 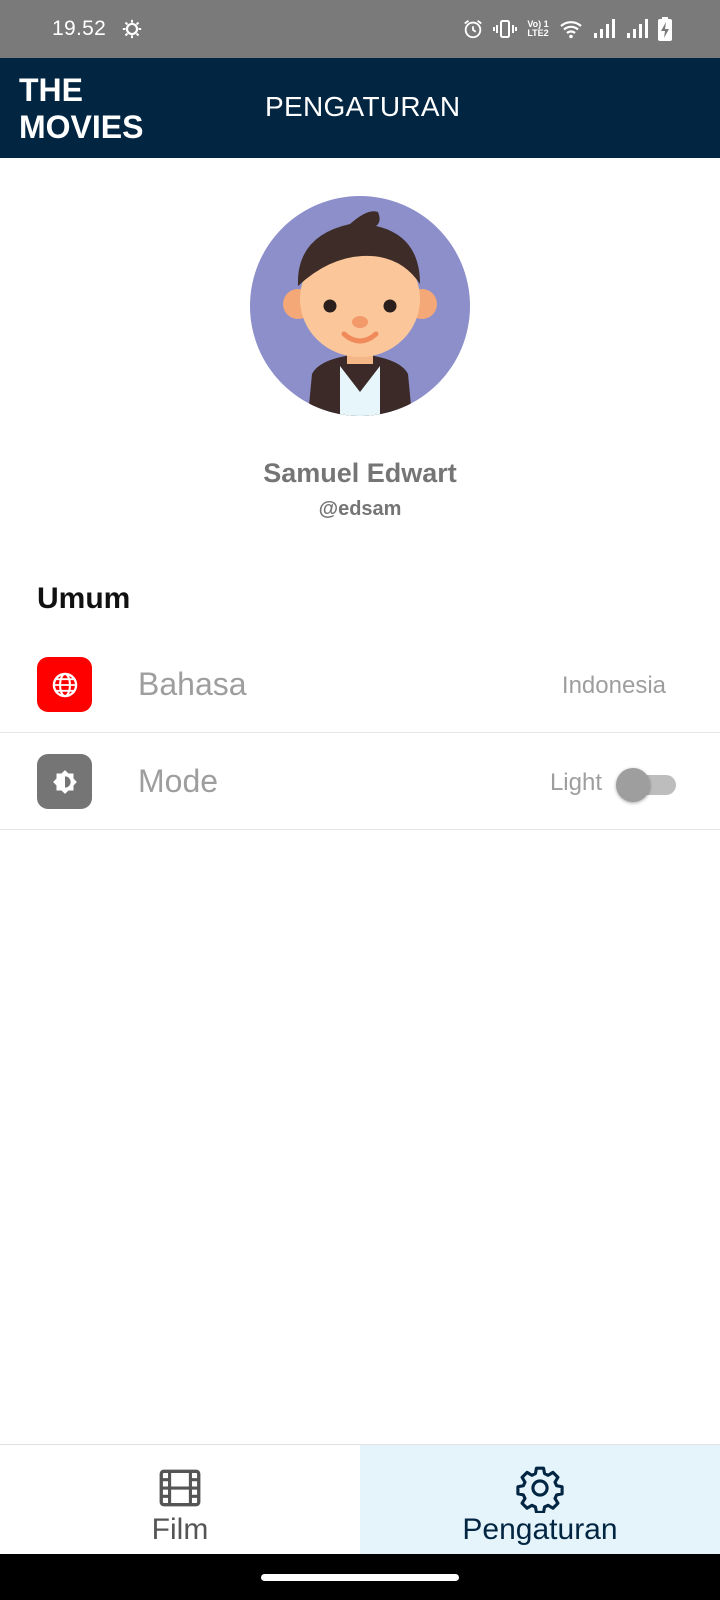 What do you see at coordinates (575, 782) in the screenshot?
I see `setting-value-mode: Light` at bounding box center [575, 782].